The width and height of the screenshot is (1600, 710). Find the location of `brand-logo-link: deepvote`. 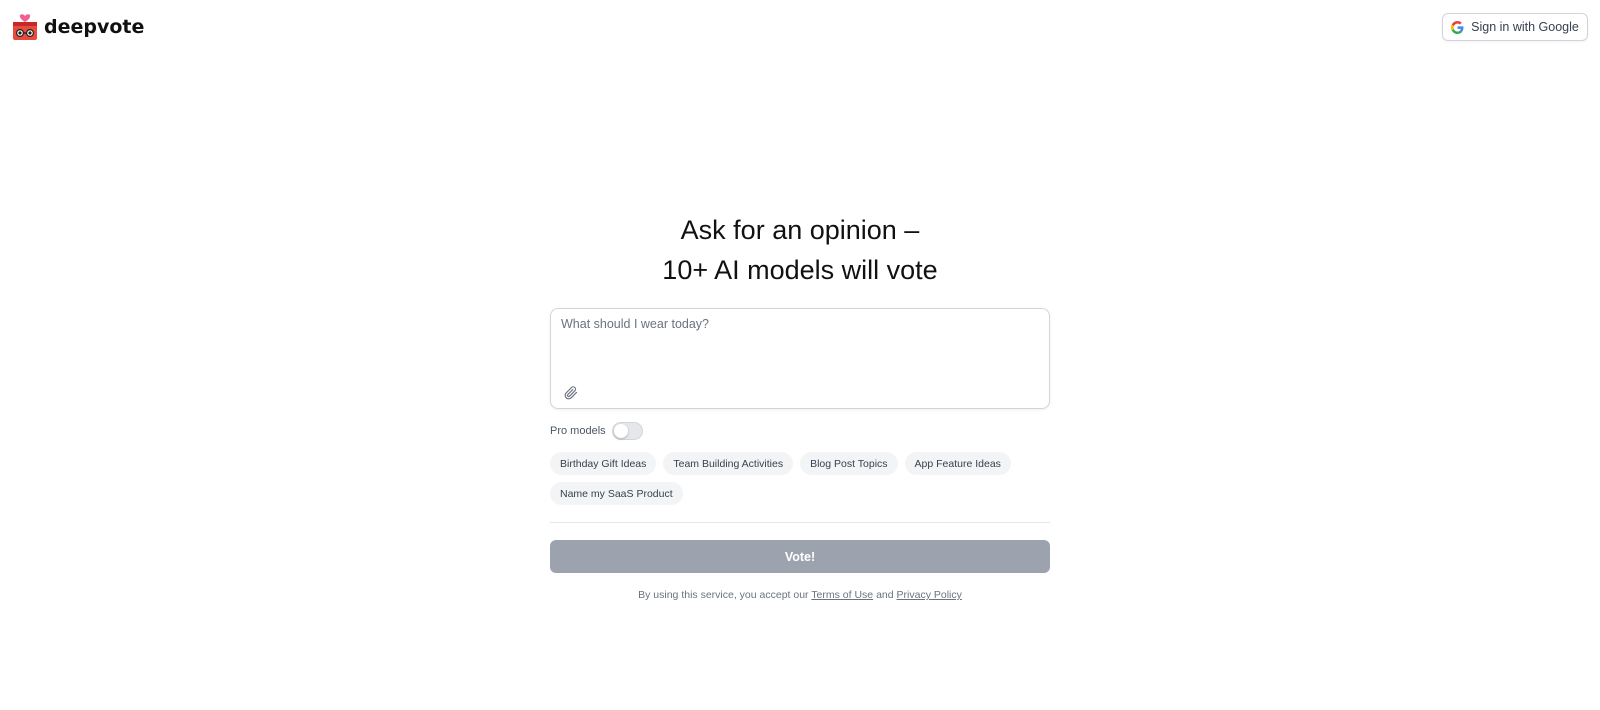

brand-logo-link: deepvote is located at coordinates (78, 27).